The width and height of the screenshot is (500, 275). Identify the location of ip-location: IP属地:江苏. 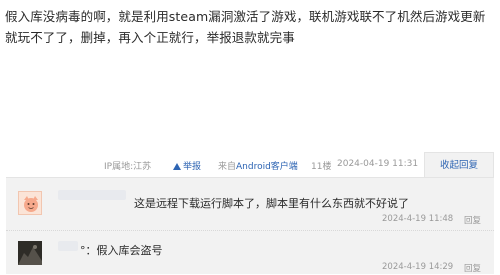
(128, 167).